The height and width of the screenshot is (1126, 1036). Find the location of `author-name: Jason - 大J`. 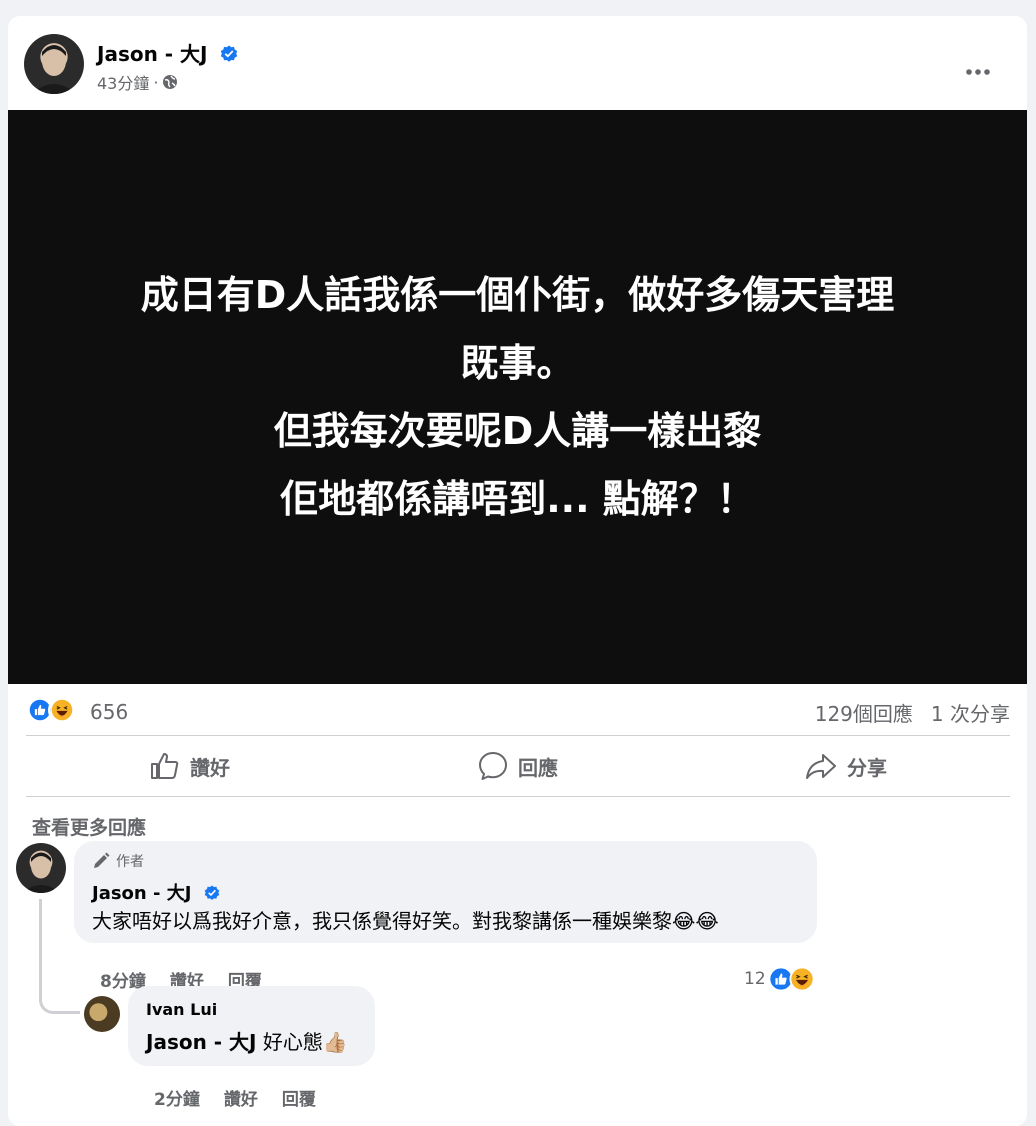

author-name: Jason - 大J is located at coordinates (167, 52).